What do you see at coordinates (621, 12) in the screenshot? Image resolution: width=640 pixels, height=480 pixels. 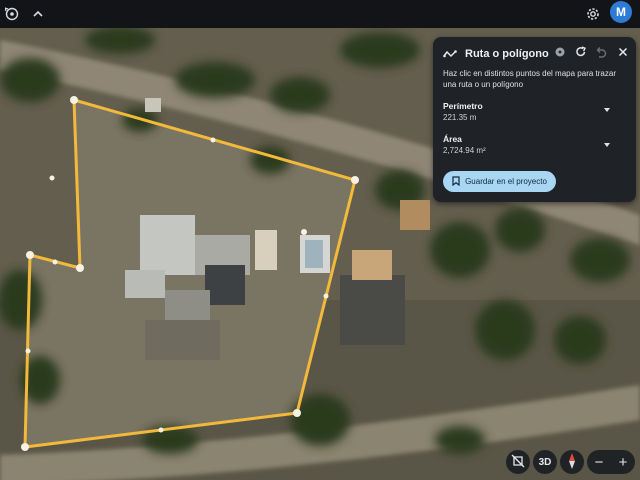 I see `avatar: M` at bounding box center [621, 12].